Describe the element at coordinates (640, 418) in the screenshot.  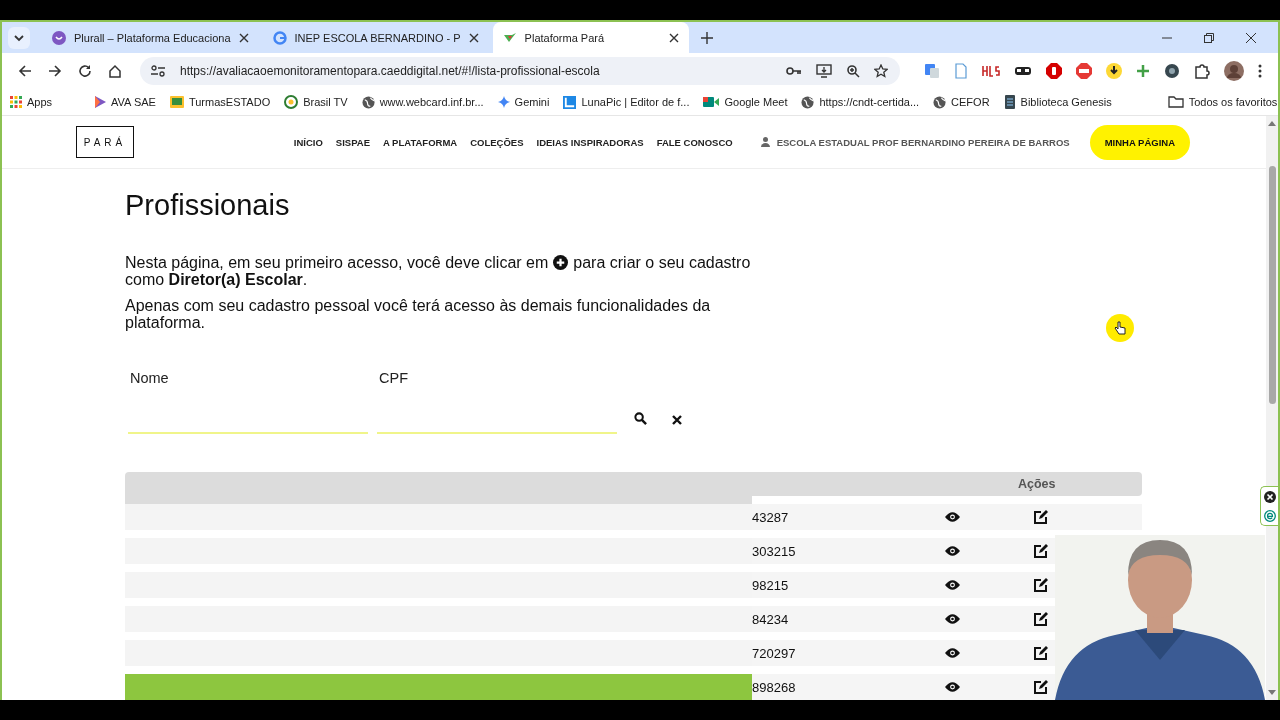
I see `search-icon` at that location.